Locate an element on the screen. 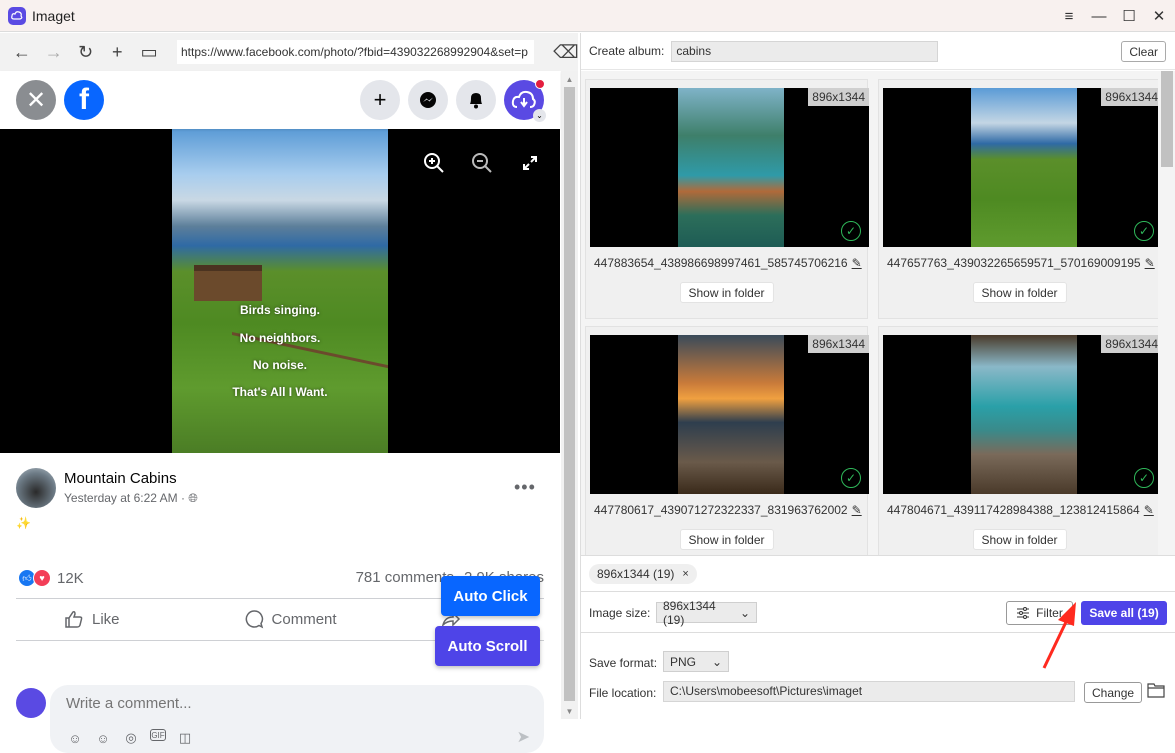  emoji-icon: ☺ is located at coordinates (103, 738).